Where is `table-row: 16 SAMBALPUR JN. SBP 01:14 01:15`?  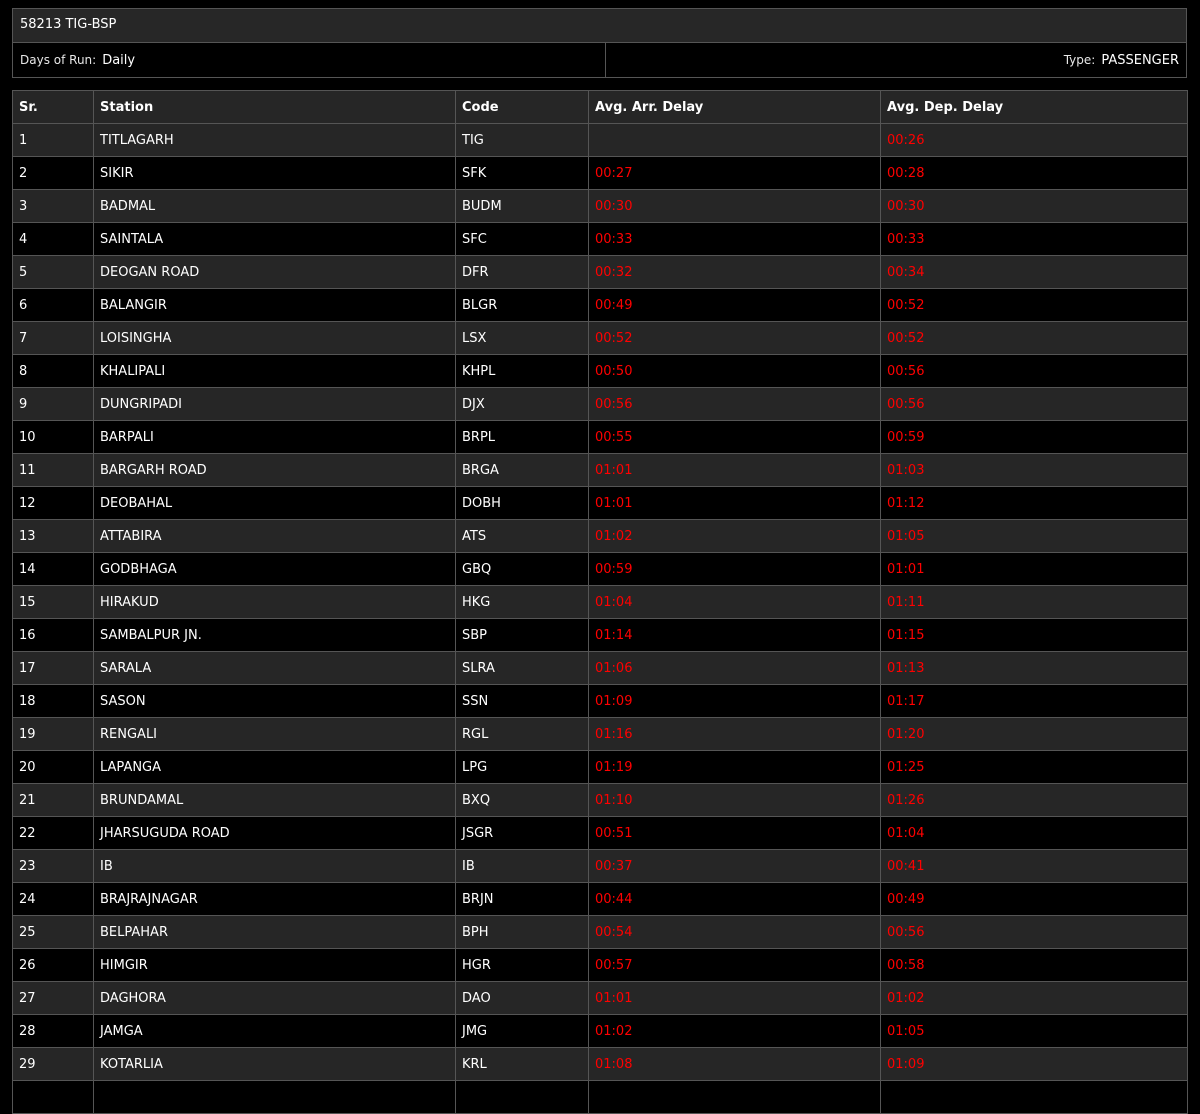
table-row: 16 SAMBALPUR JN. SBP 01:14 01:15 is located at coordinates (600, 635).